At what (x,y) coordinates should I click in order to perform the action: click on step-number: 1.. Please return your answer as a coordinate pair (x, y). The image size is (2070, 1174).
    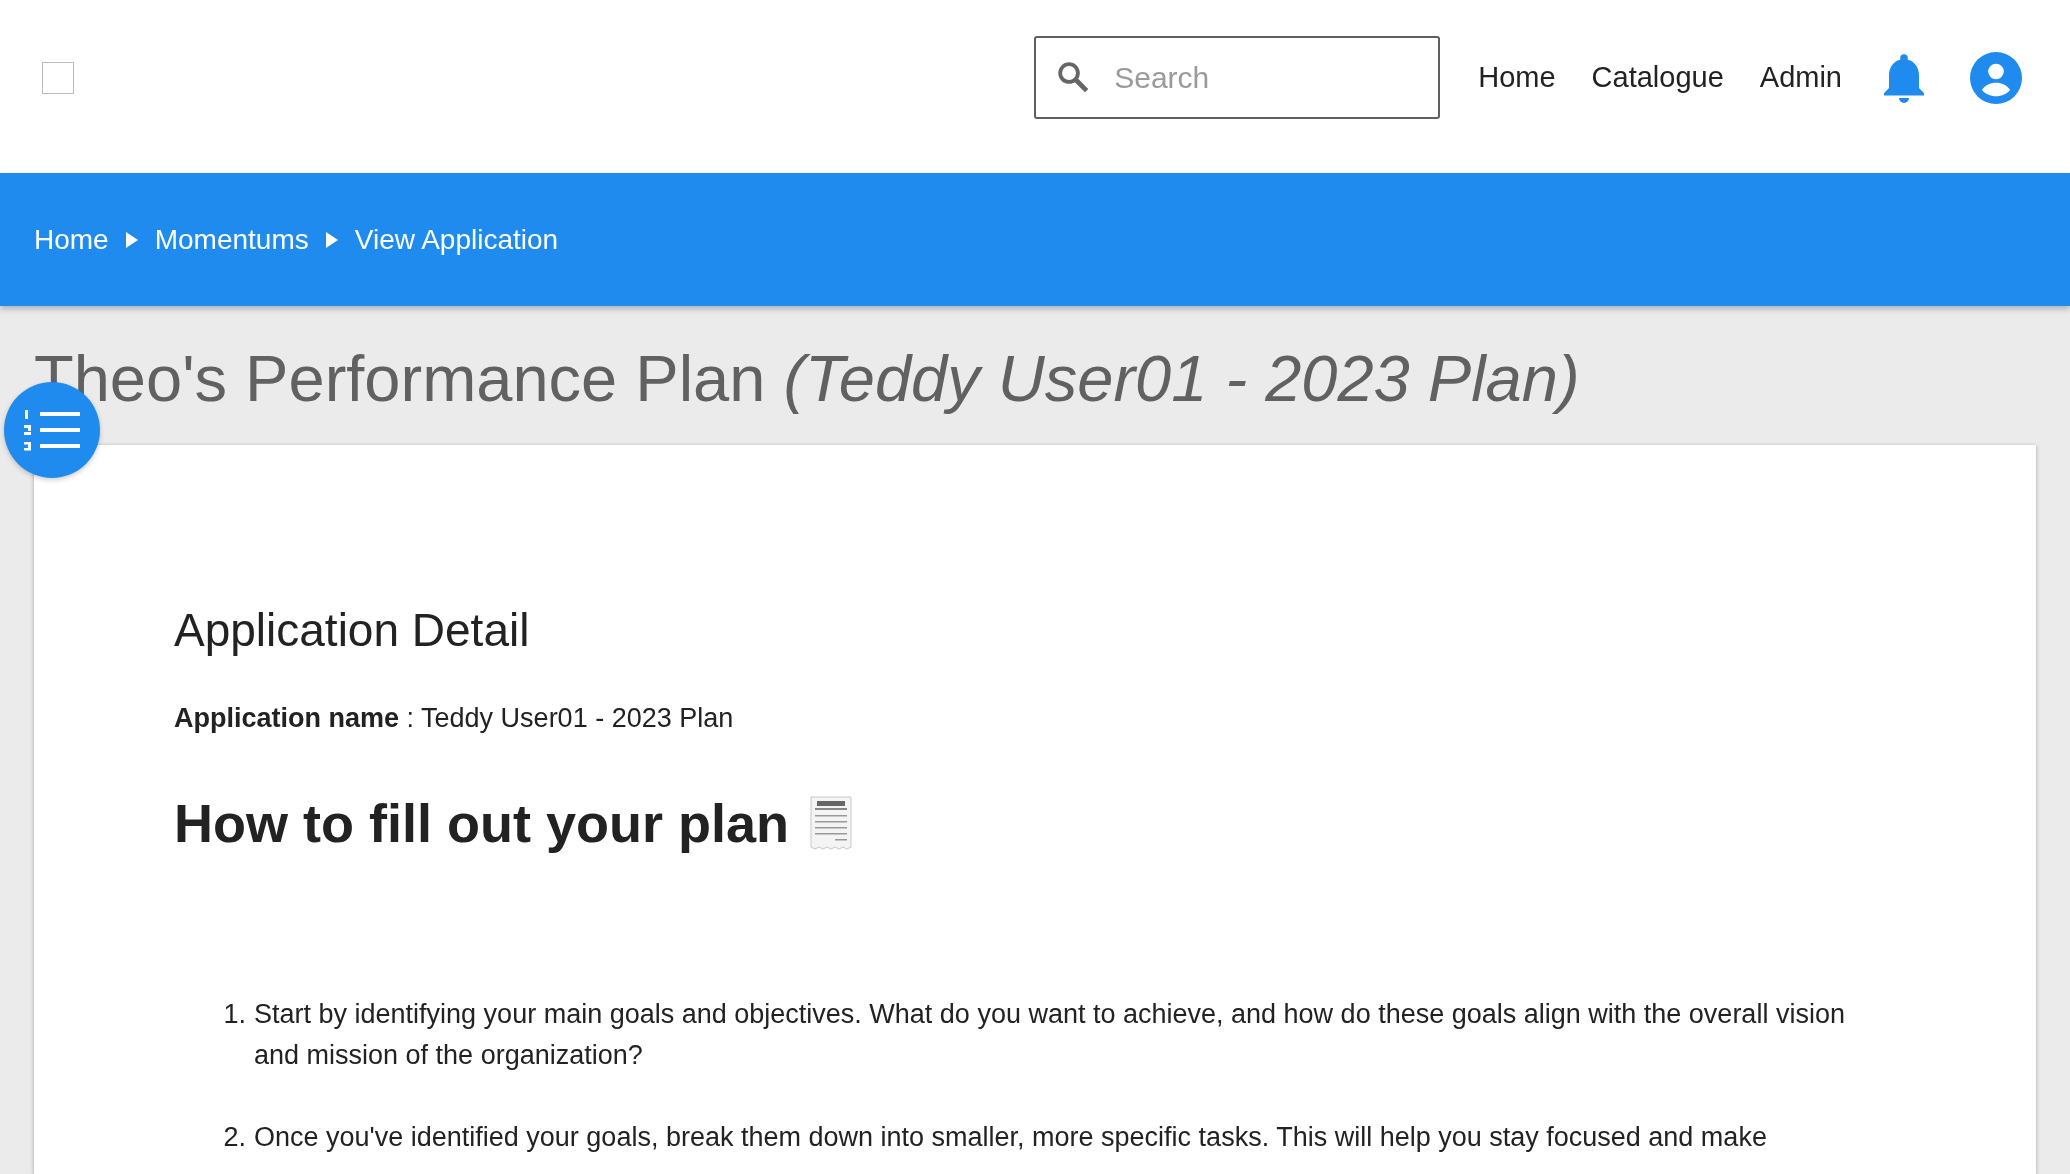
    Looking at the image, I should click on (234, 1014).